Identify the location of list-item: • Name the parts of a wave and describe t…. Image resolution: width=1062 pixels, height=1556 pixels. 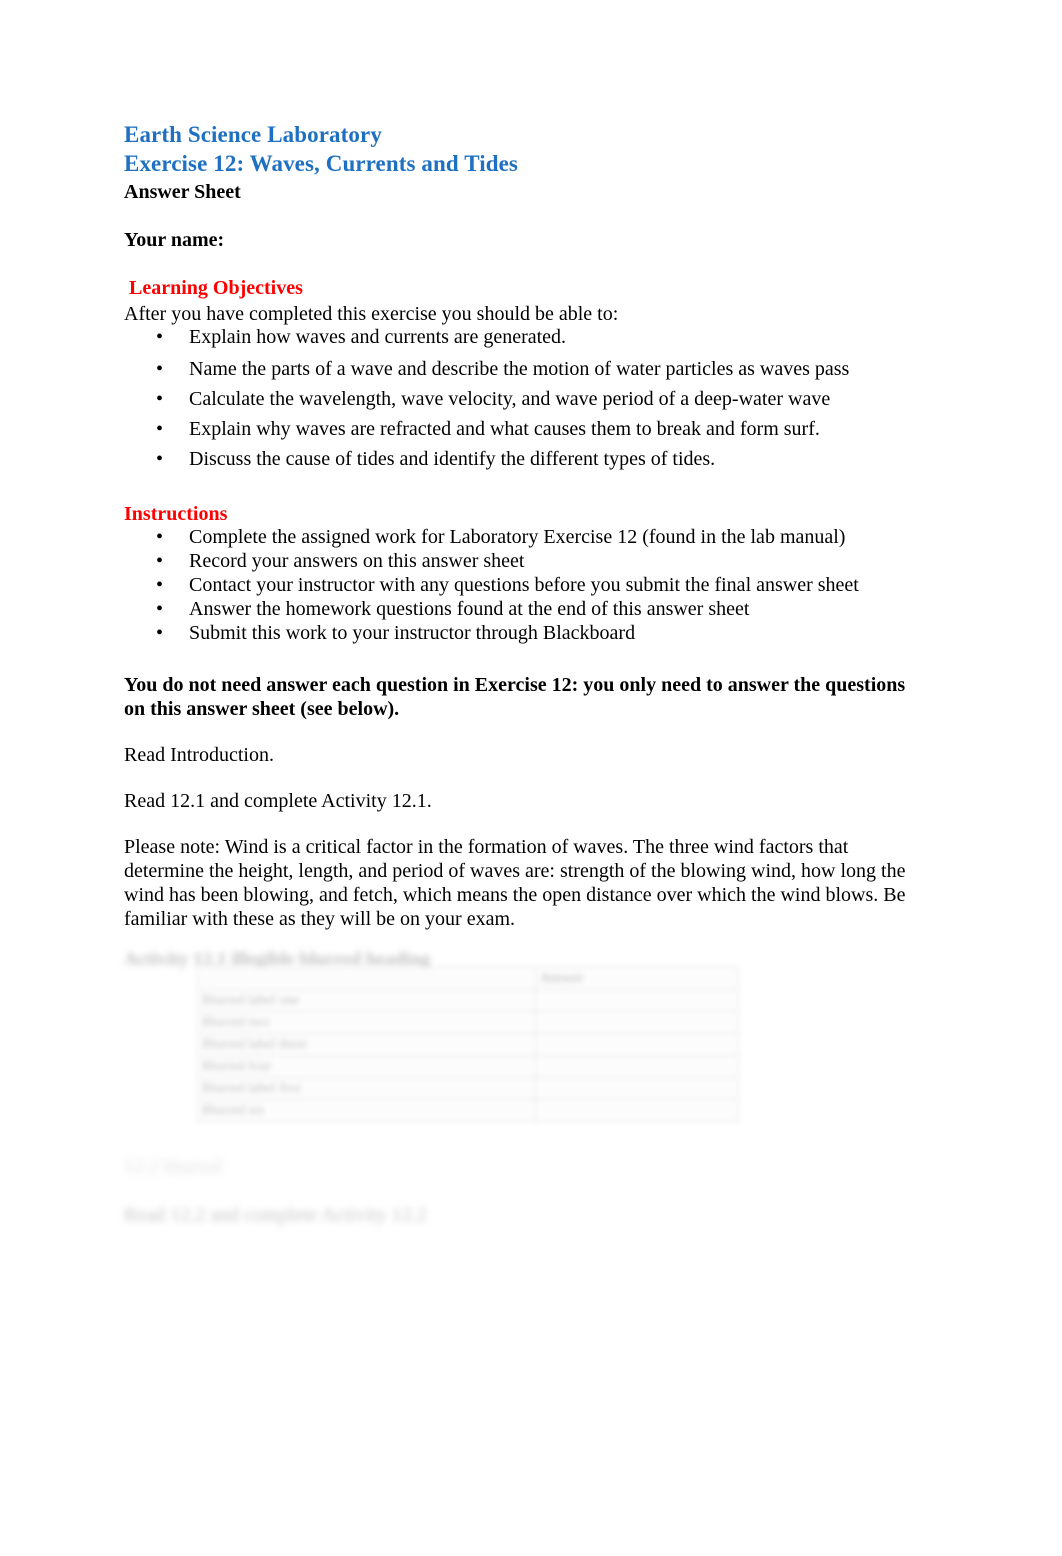
(524, 369).